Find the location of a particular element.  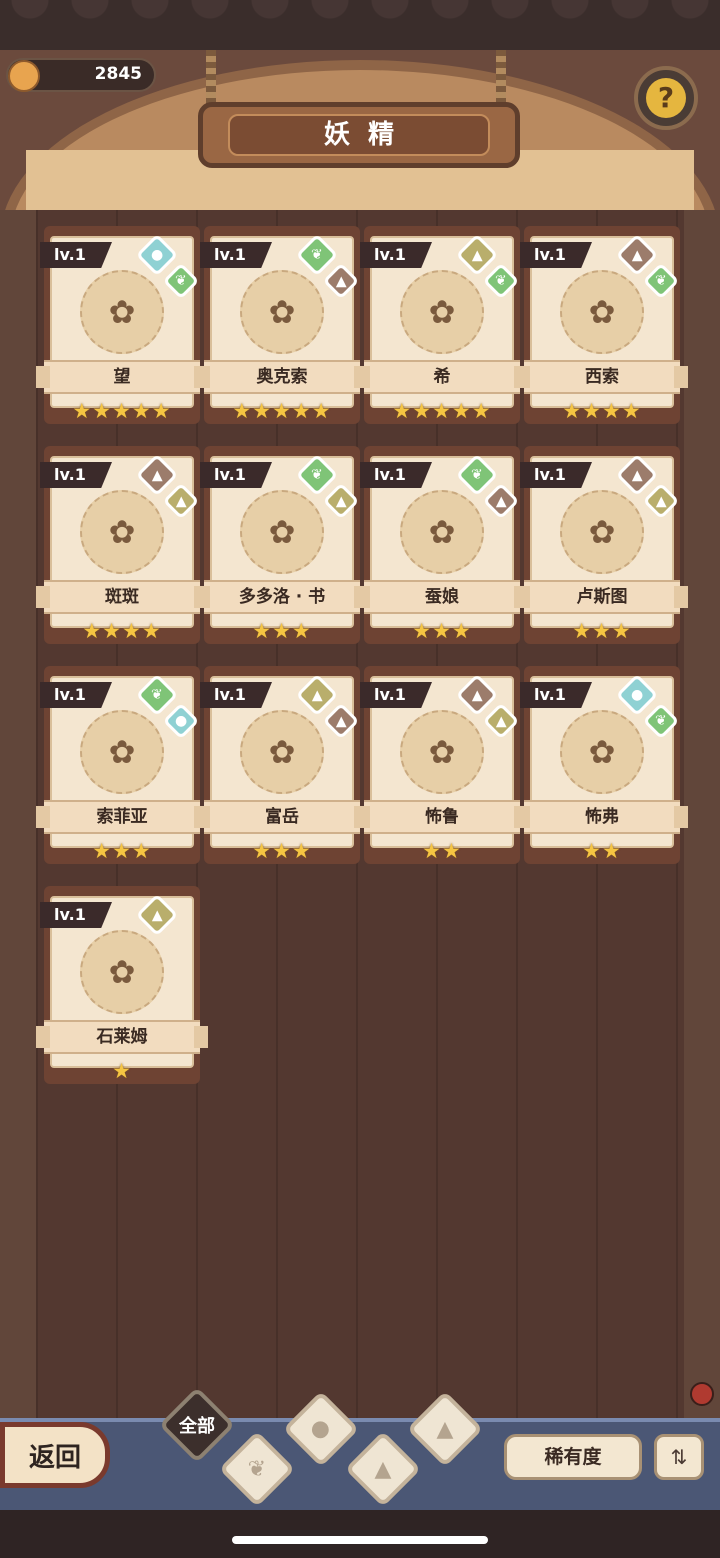

fairy-card: ✿ lv.1 ● ❦ 望 ★★★★★ is located at coordinates (122, 325).